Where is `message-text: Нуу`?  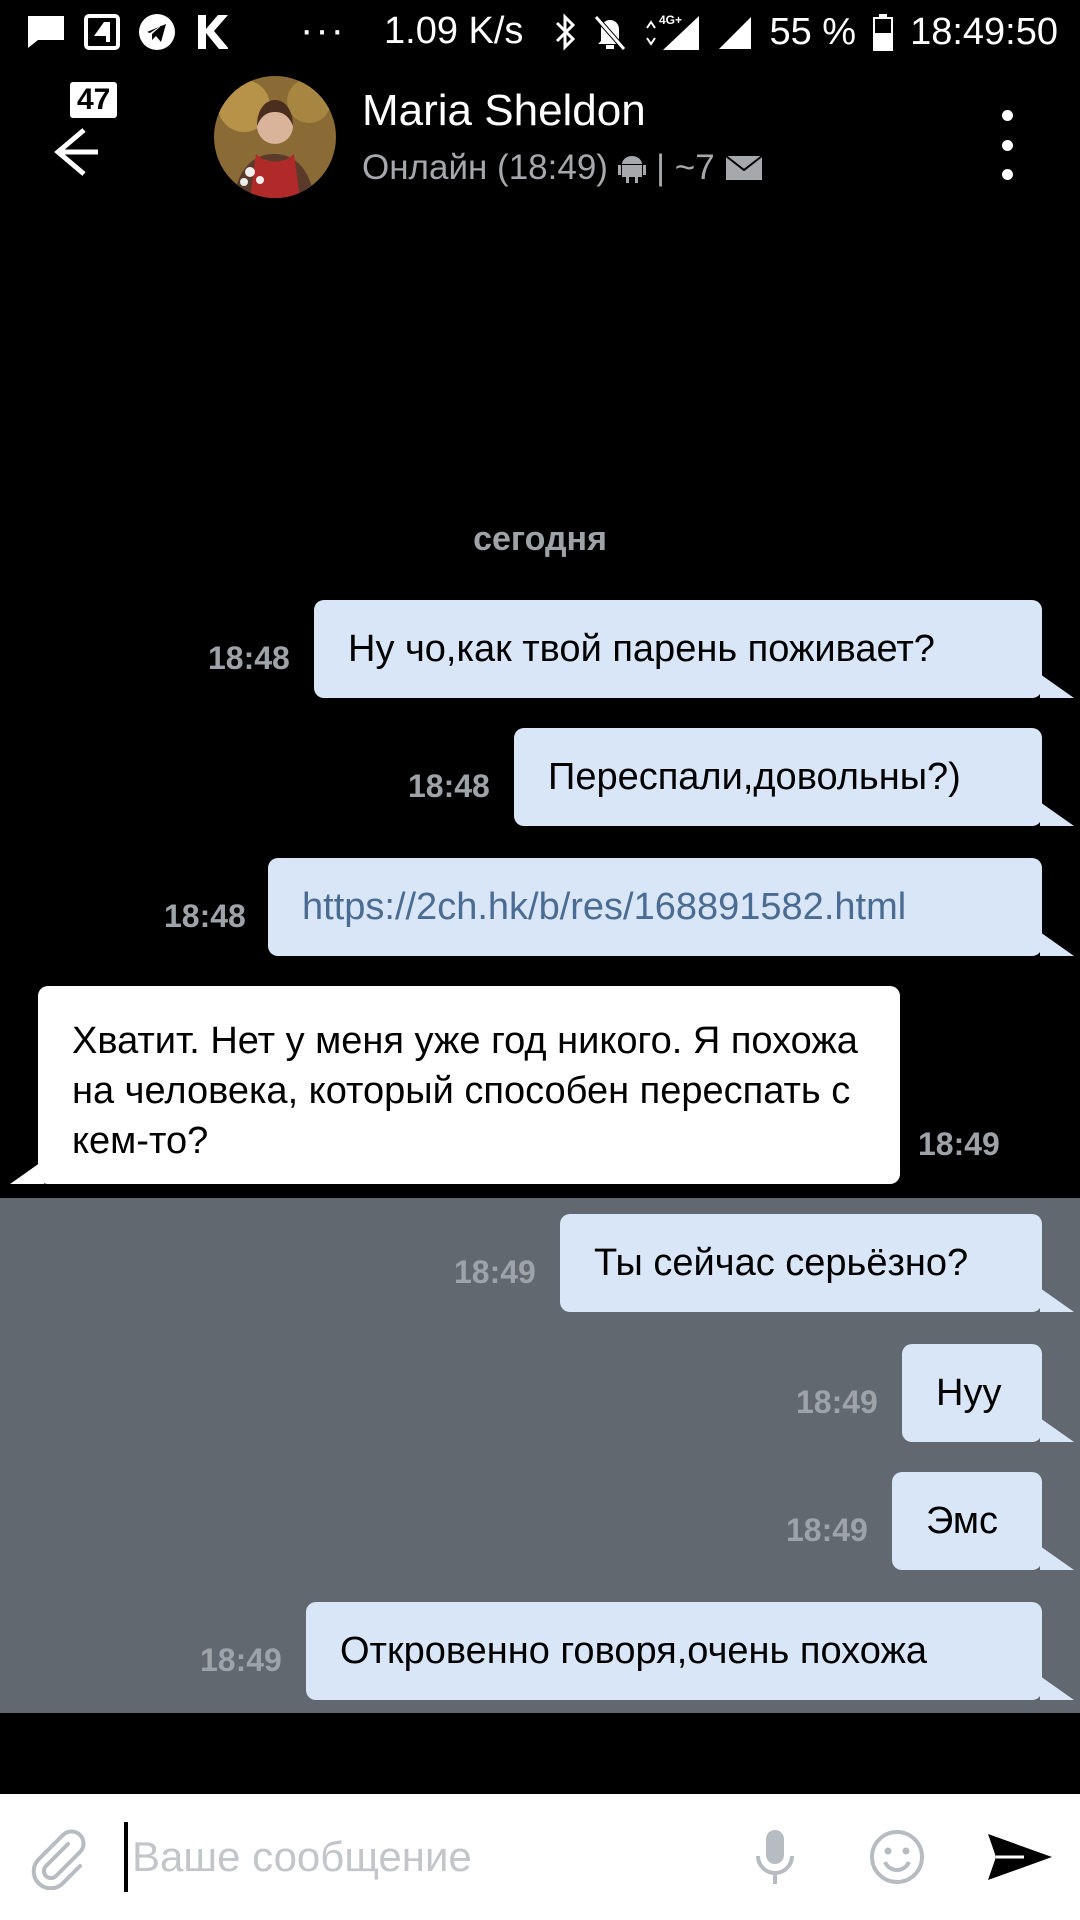
message-text: Нуу is located at coordinates (969, 1392).